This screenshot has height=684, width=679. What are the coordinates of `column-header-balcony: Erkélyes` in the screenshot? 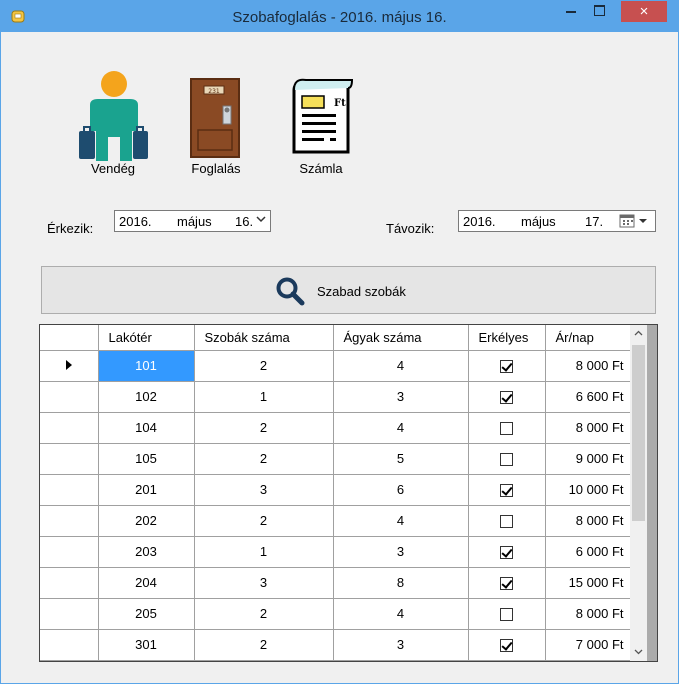 It's located at (507, 338).